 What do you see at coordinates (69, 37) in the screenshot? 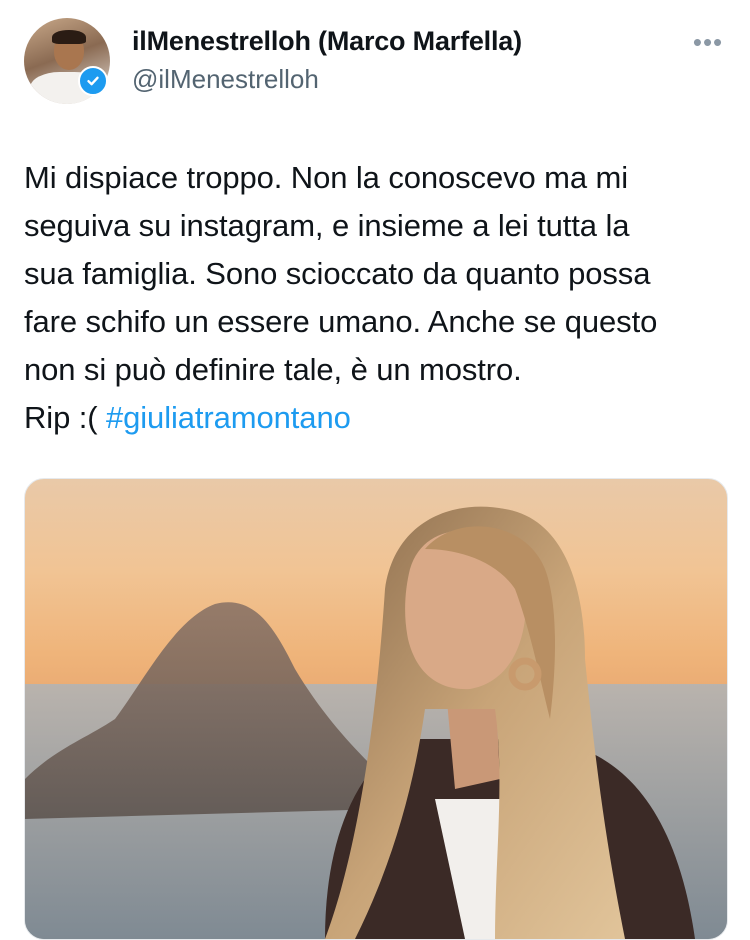
I see `avatar-hair` at bounding box center [69, 37].